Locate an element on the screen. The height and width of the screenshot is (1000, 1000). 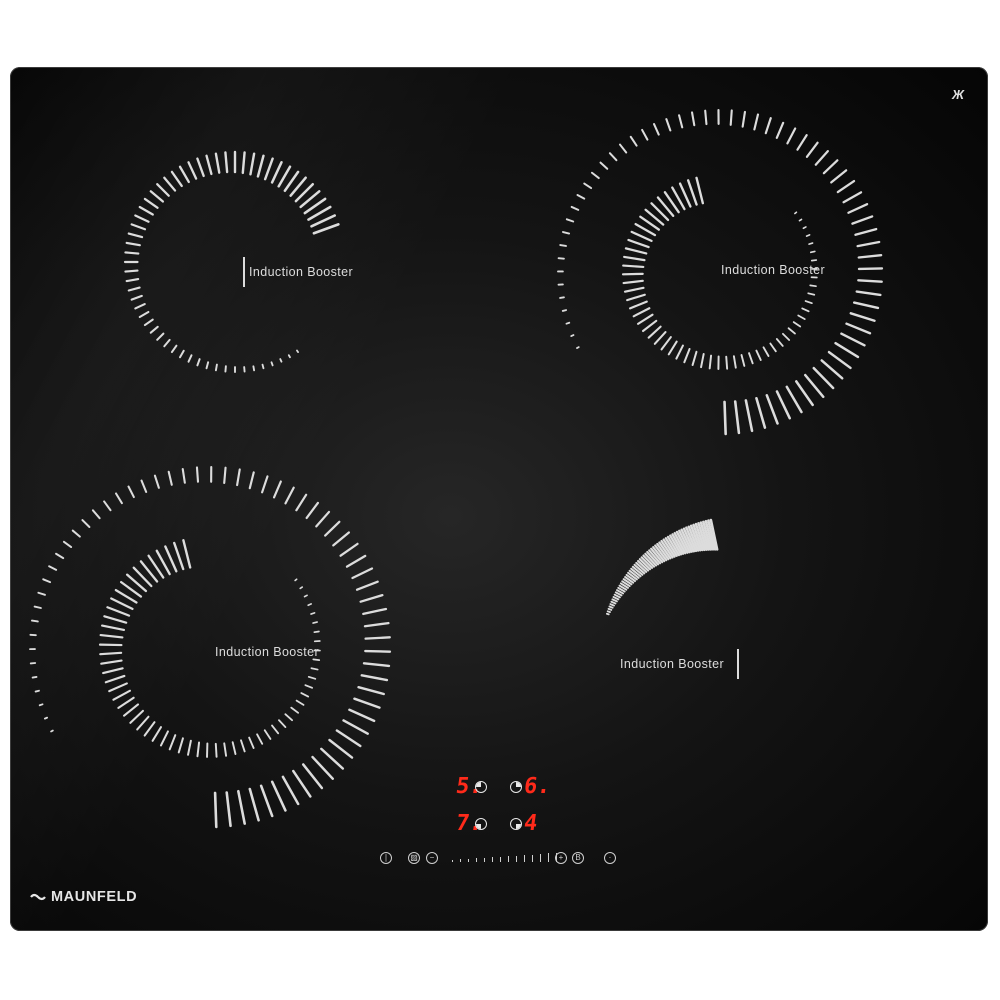
brand-name: MAUNFELD is located at coordinates (94, 897).